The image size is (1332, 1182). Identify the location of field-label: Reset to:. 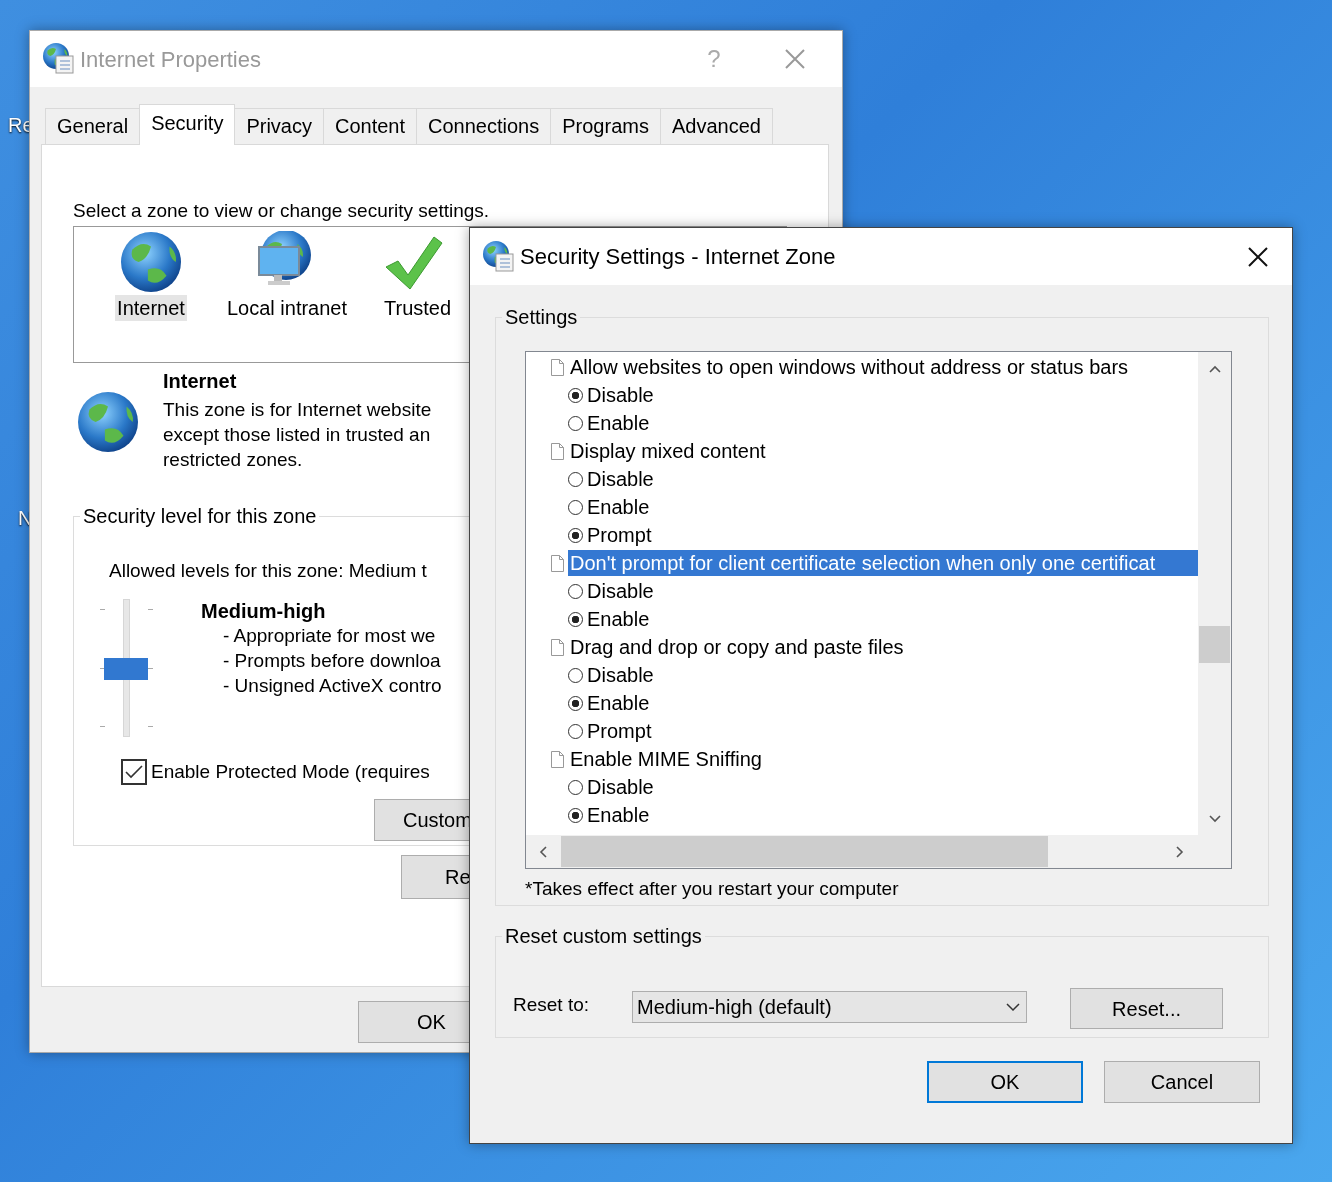
(551, 1005).